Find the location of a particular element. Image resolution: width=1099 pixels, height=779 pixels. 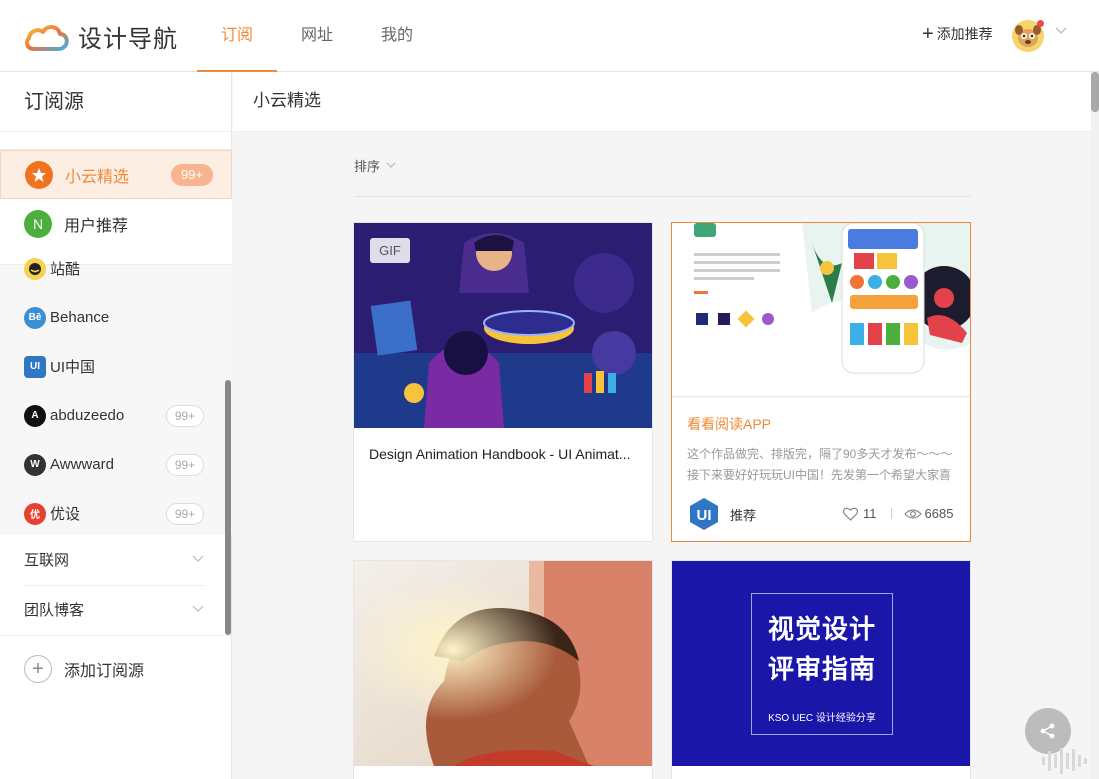

sidebar-item-user-recommend: N 用户推荐 is located at coordinates (116, 223).